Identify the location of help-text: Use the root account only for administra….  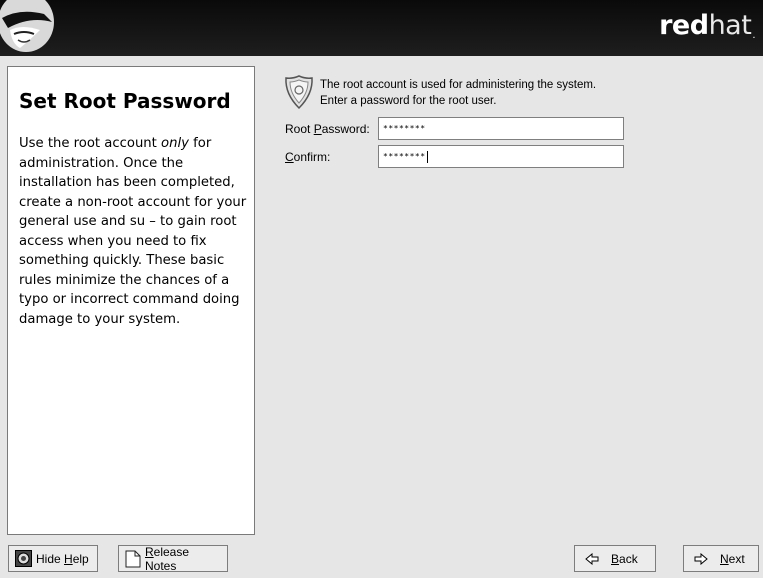
(133, 231).